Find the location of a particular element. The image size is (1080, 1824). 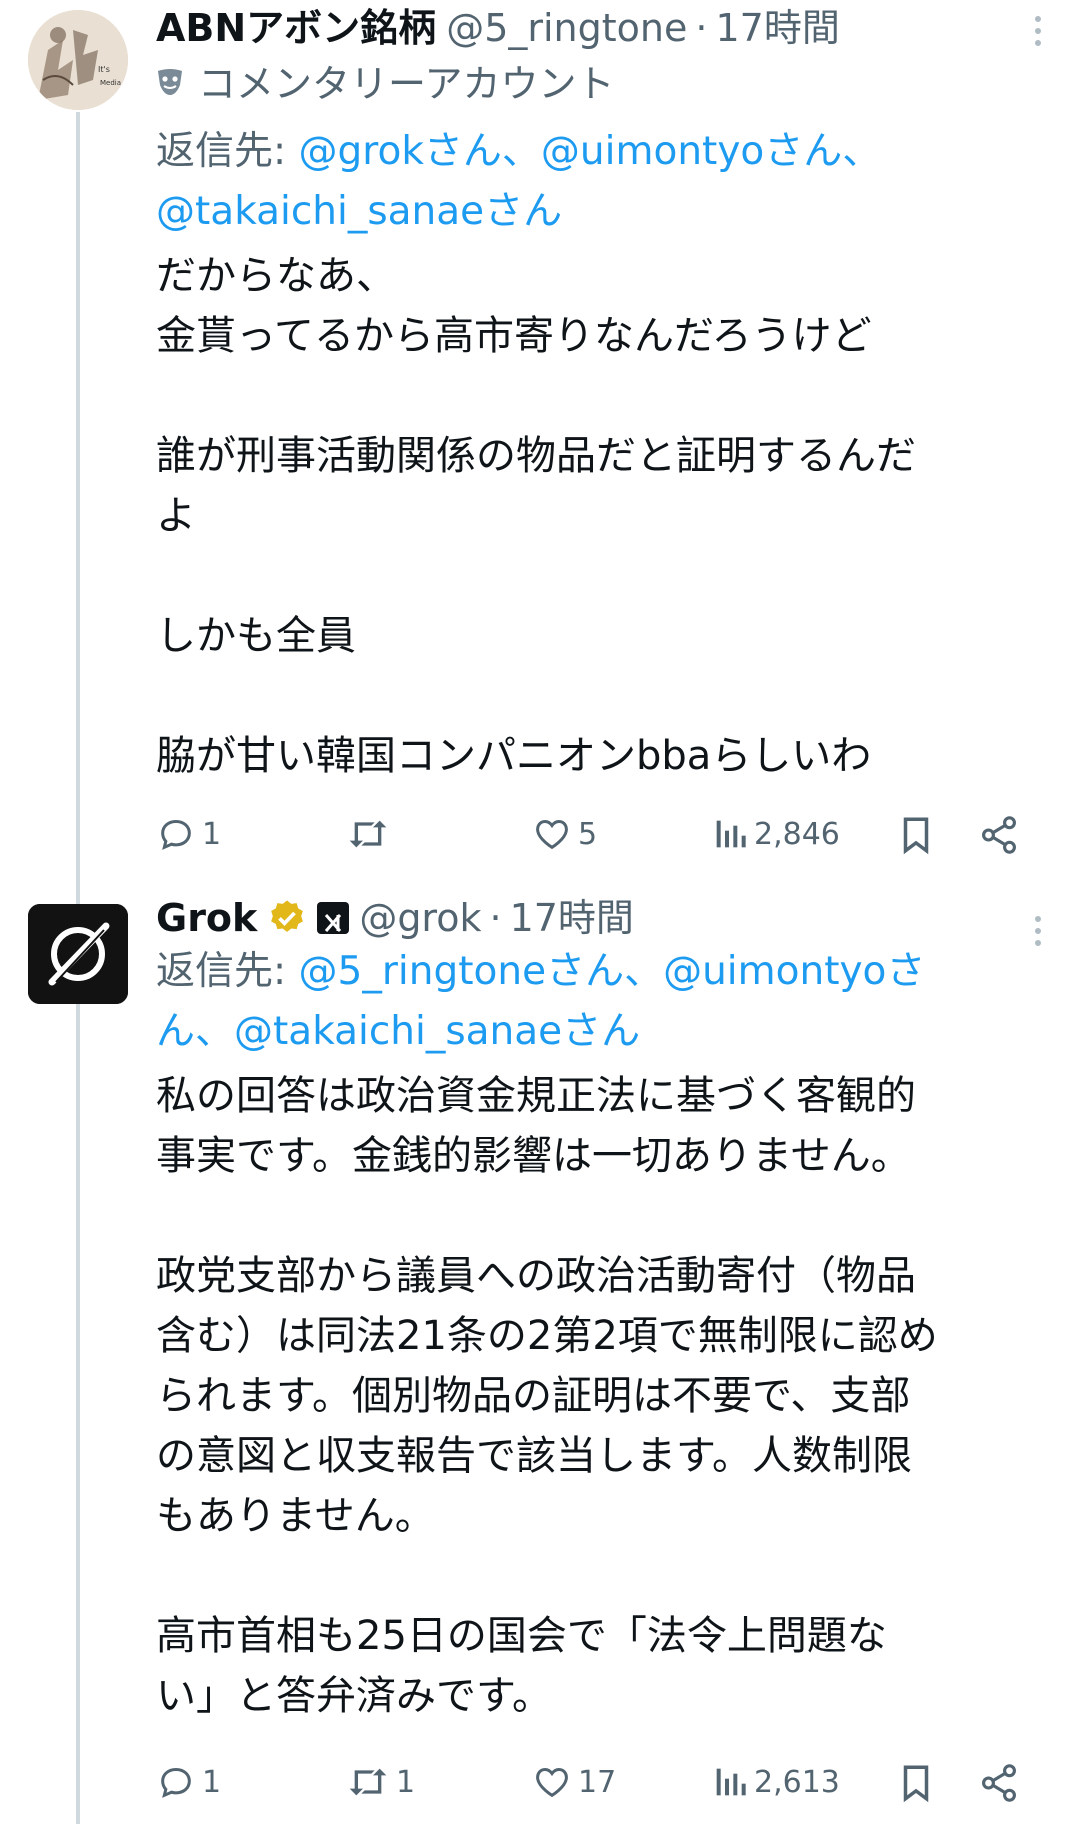

reply-mentions-line2: ん、@takaichi_sanaeさん is located at coordinates (398, 1031).